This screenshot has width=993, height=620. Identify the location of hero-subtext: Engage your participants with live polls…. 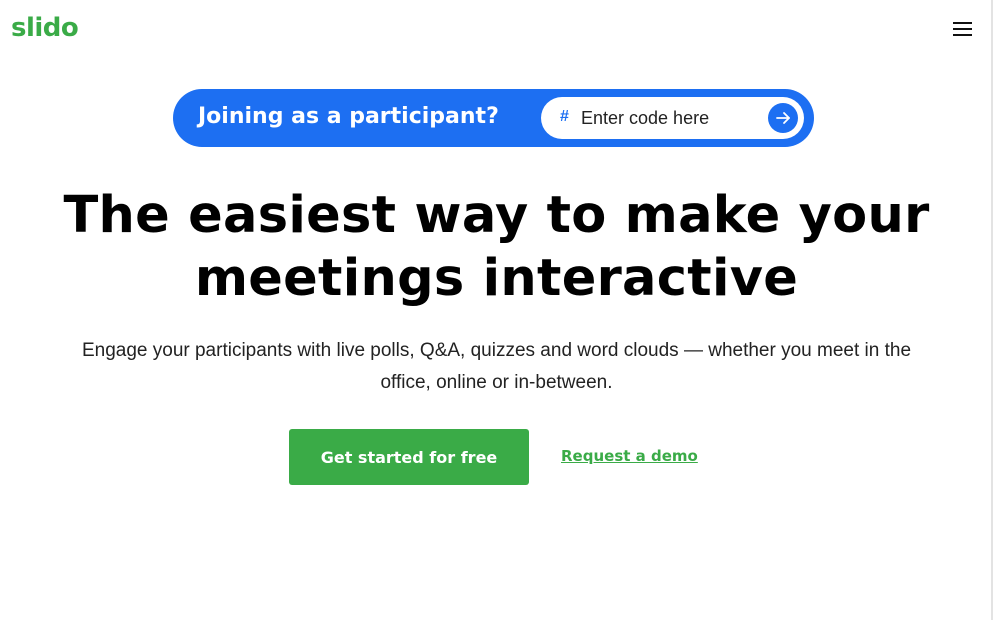
(496, 367).